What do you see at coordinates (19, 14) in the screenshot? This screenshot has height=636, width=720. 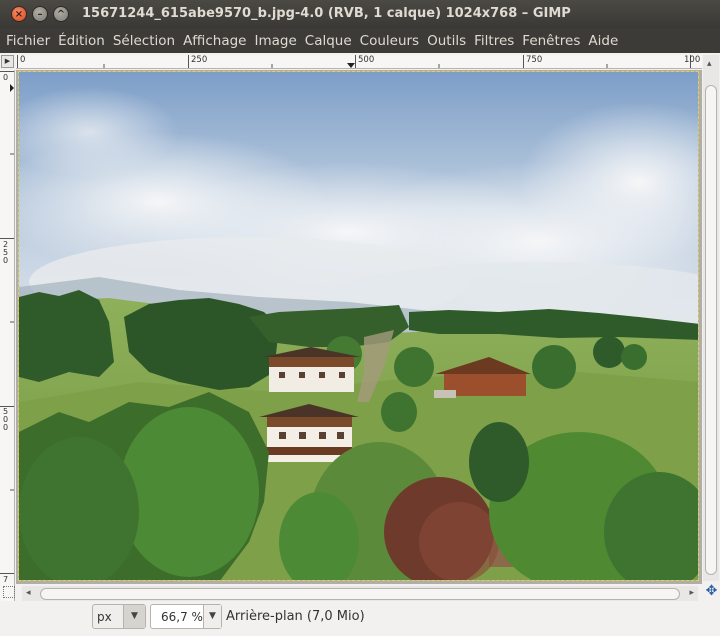 I see `close-icon: ×` at bounding box center [19, 14].